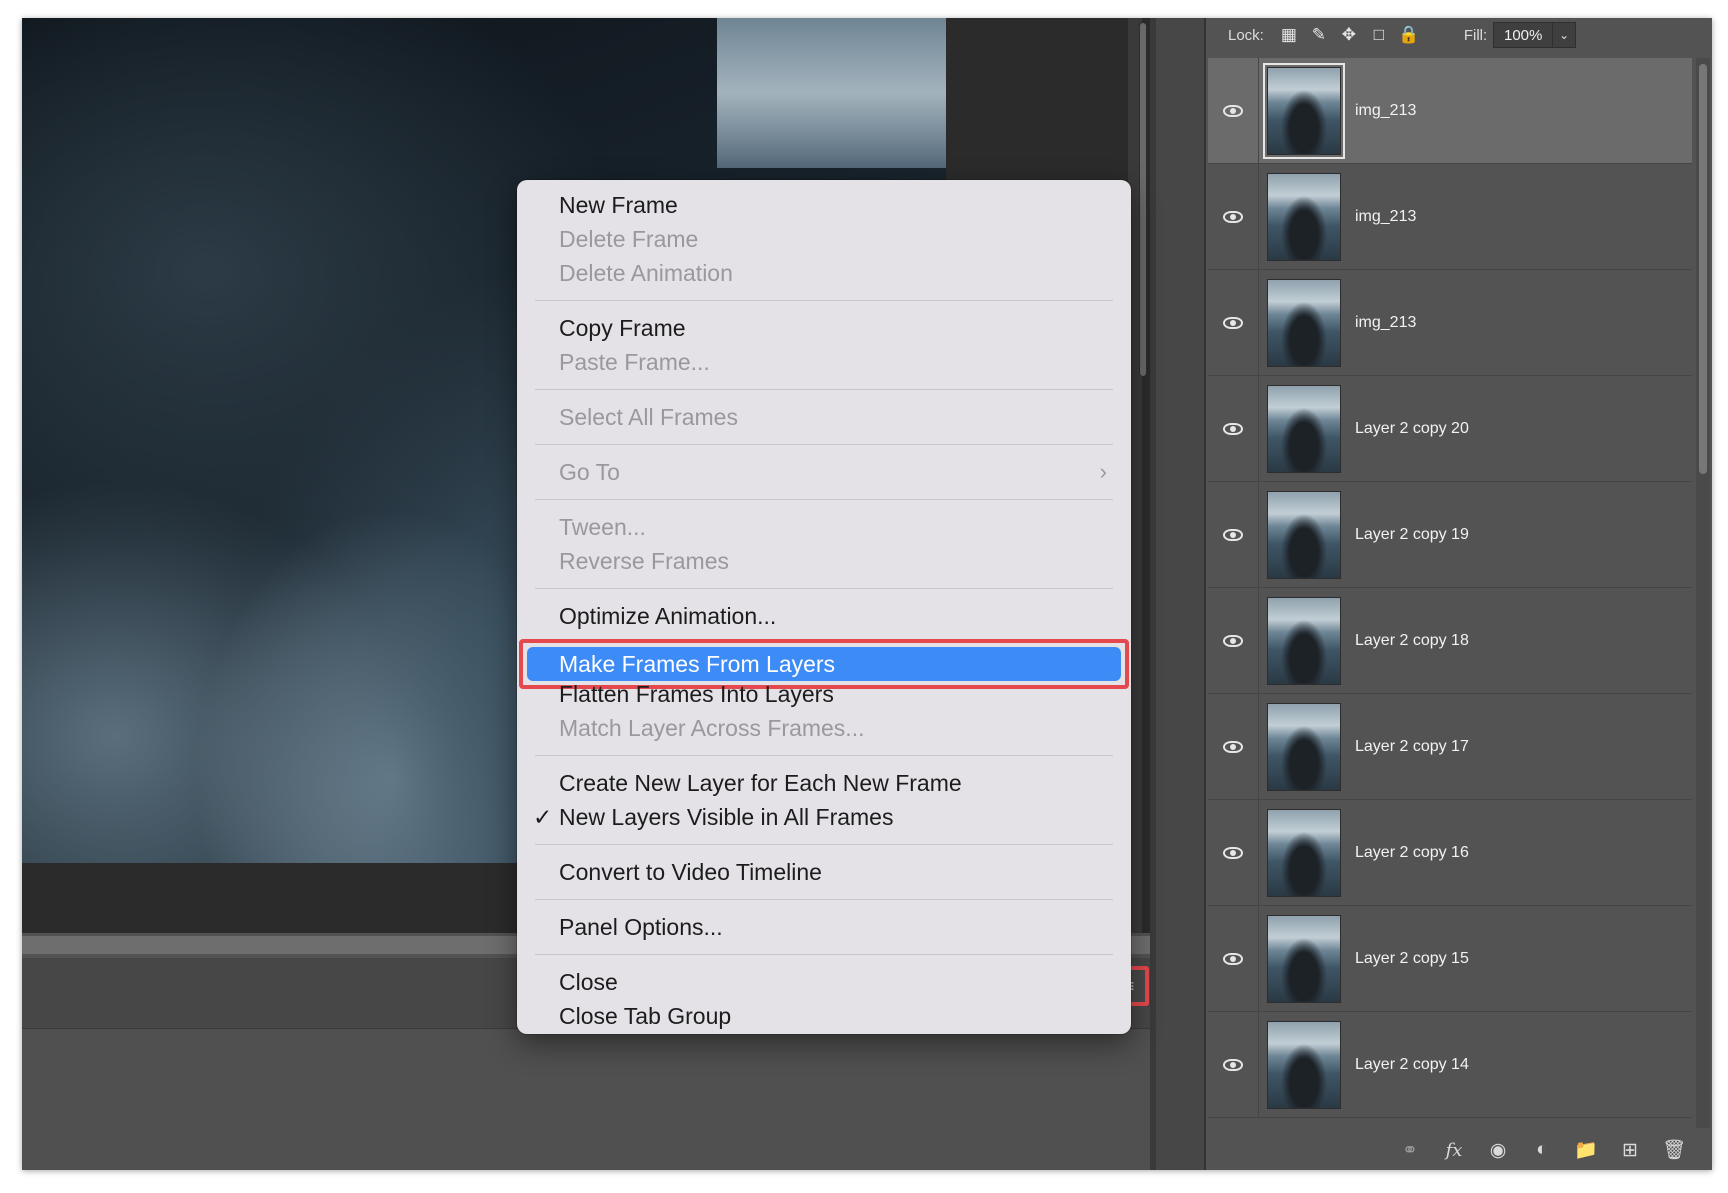 The width and height of the screenshot is (1728, 1193). I want to click on layer-name: Layer 2 copy 17, so click(1412, 746).